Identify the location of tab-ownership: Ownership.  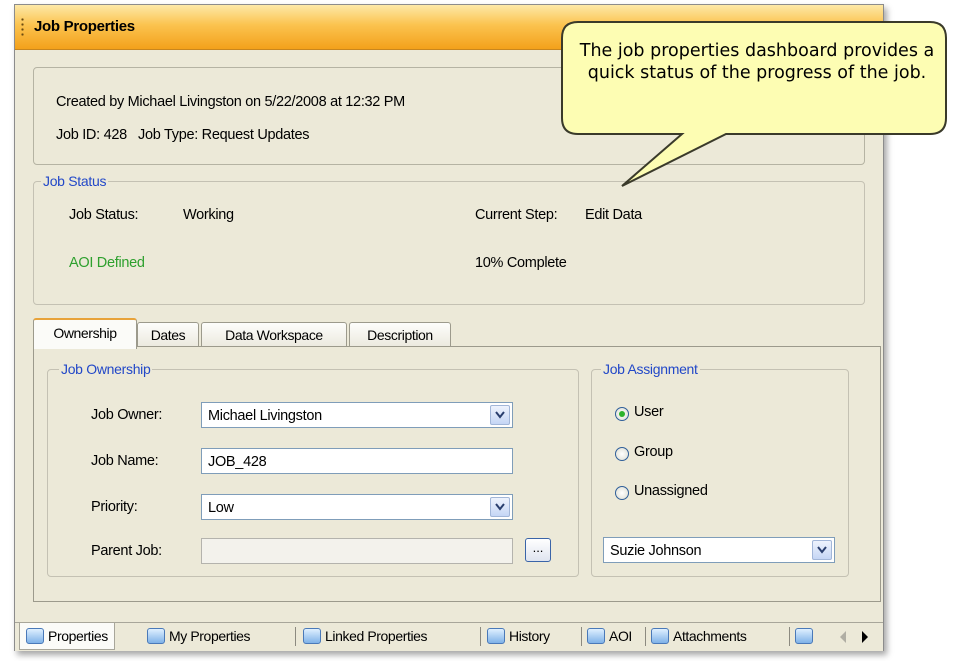
(85, 333).